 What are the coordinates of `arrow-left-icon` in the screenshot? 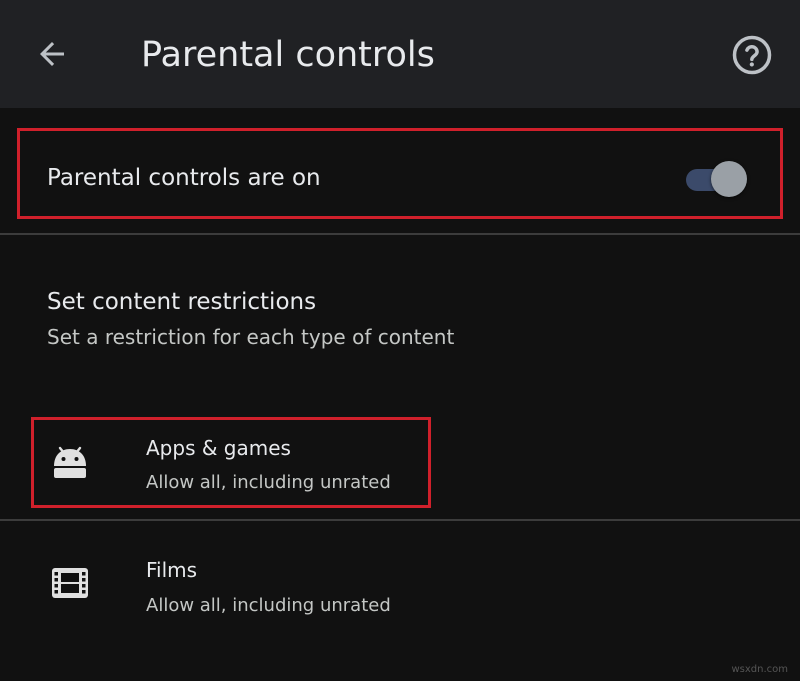 It's located at (52, 54).